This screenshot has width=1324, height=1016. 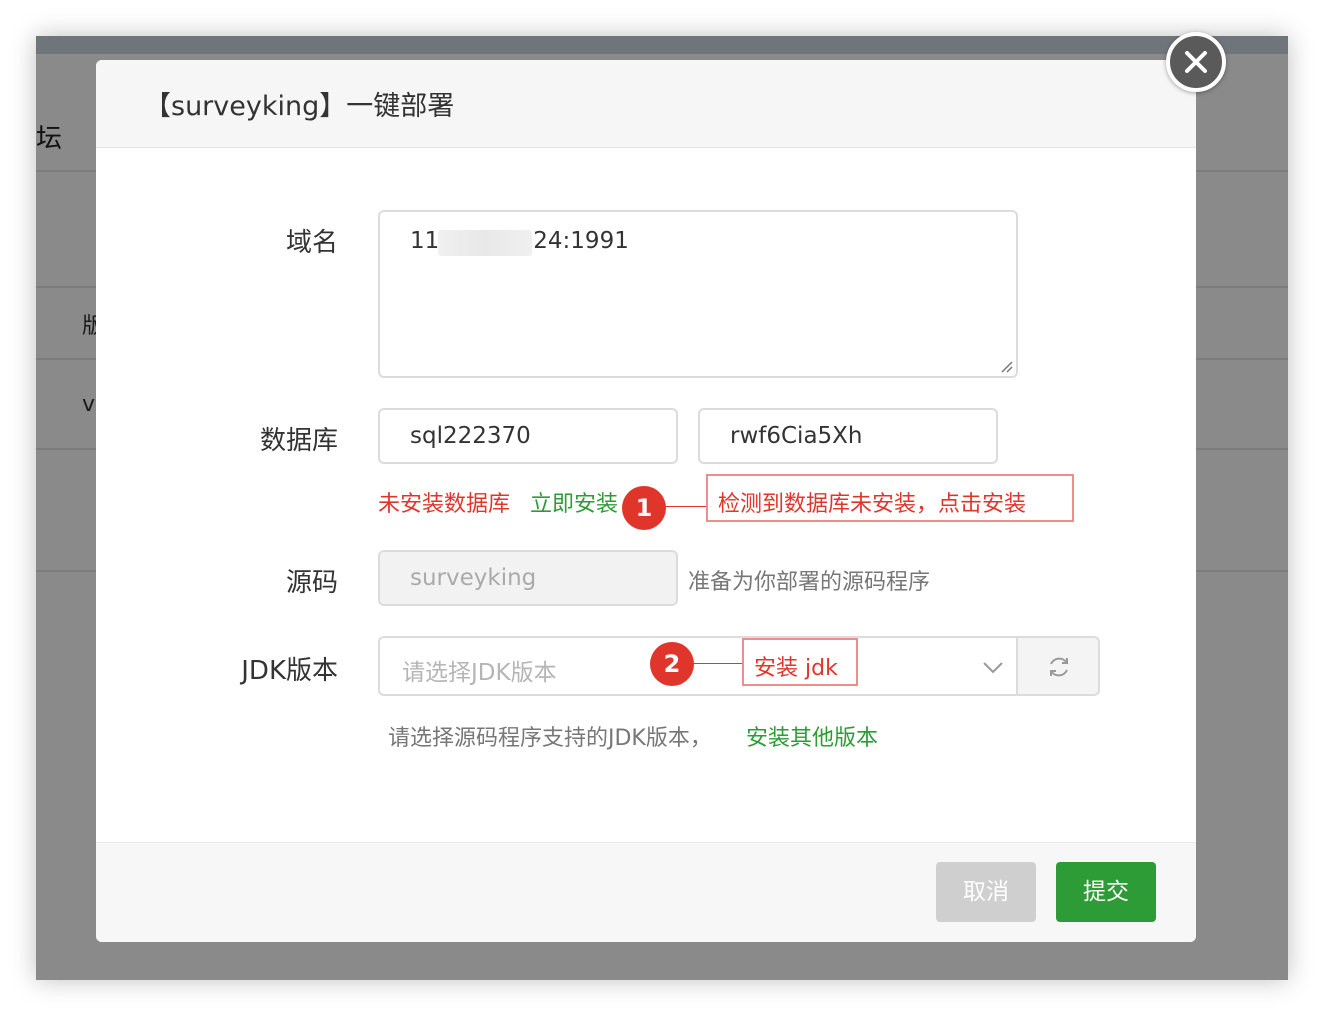 I want to click on source-hint: 准备为你部署的源码程序, so click(x=809, y=582).